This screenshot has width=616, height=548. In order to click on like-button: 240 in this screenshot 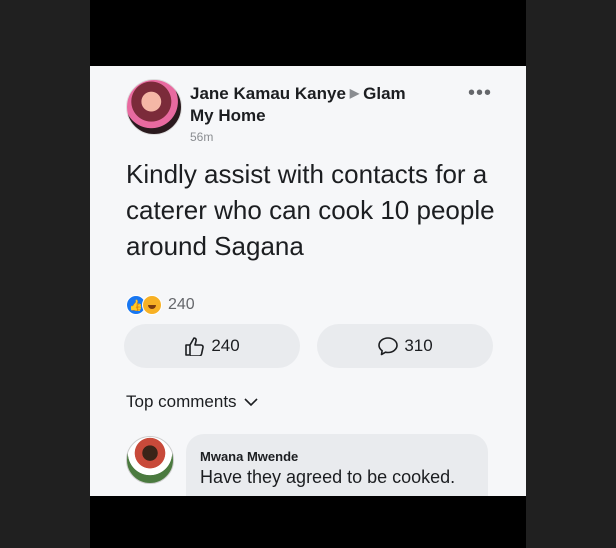, I will do `click(212, 346)`.